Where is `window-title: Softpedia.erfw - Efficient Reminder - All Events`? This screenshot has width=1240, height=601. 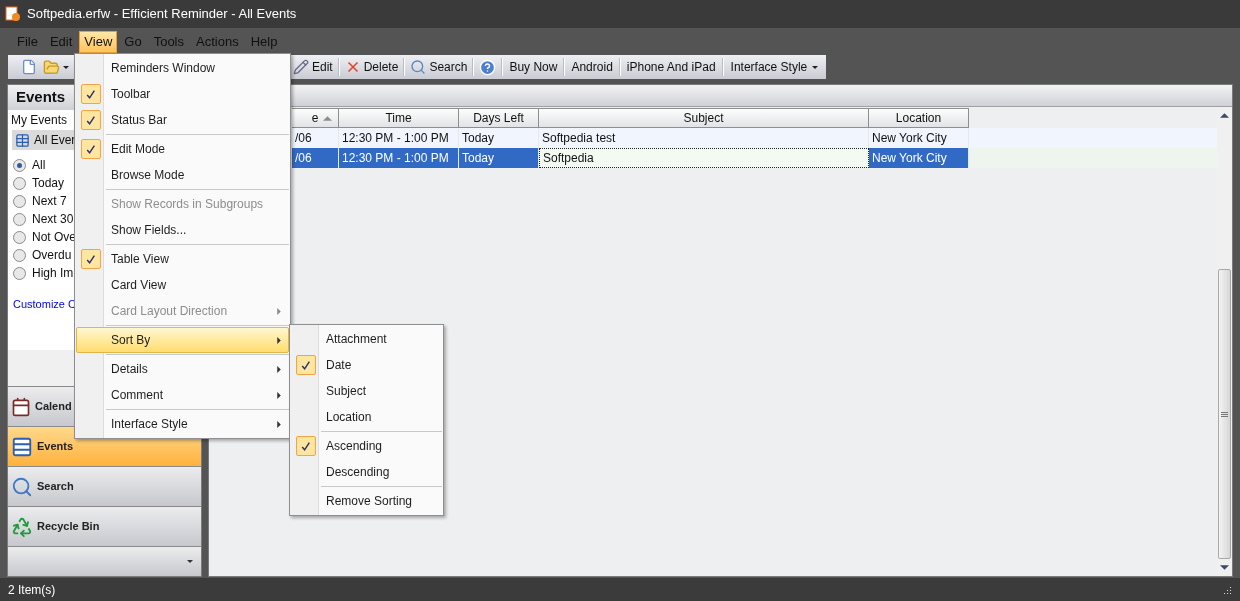
window-title: Softpedia.erfw - Efficient Reminder - All Events is located at coordinates (162, 14).